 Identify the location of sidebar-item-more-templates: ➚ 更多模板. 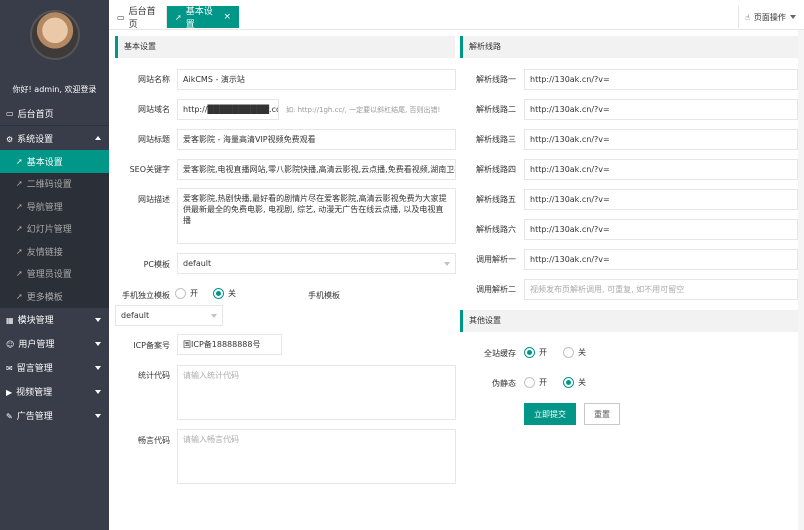
(54, 296).